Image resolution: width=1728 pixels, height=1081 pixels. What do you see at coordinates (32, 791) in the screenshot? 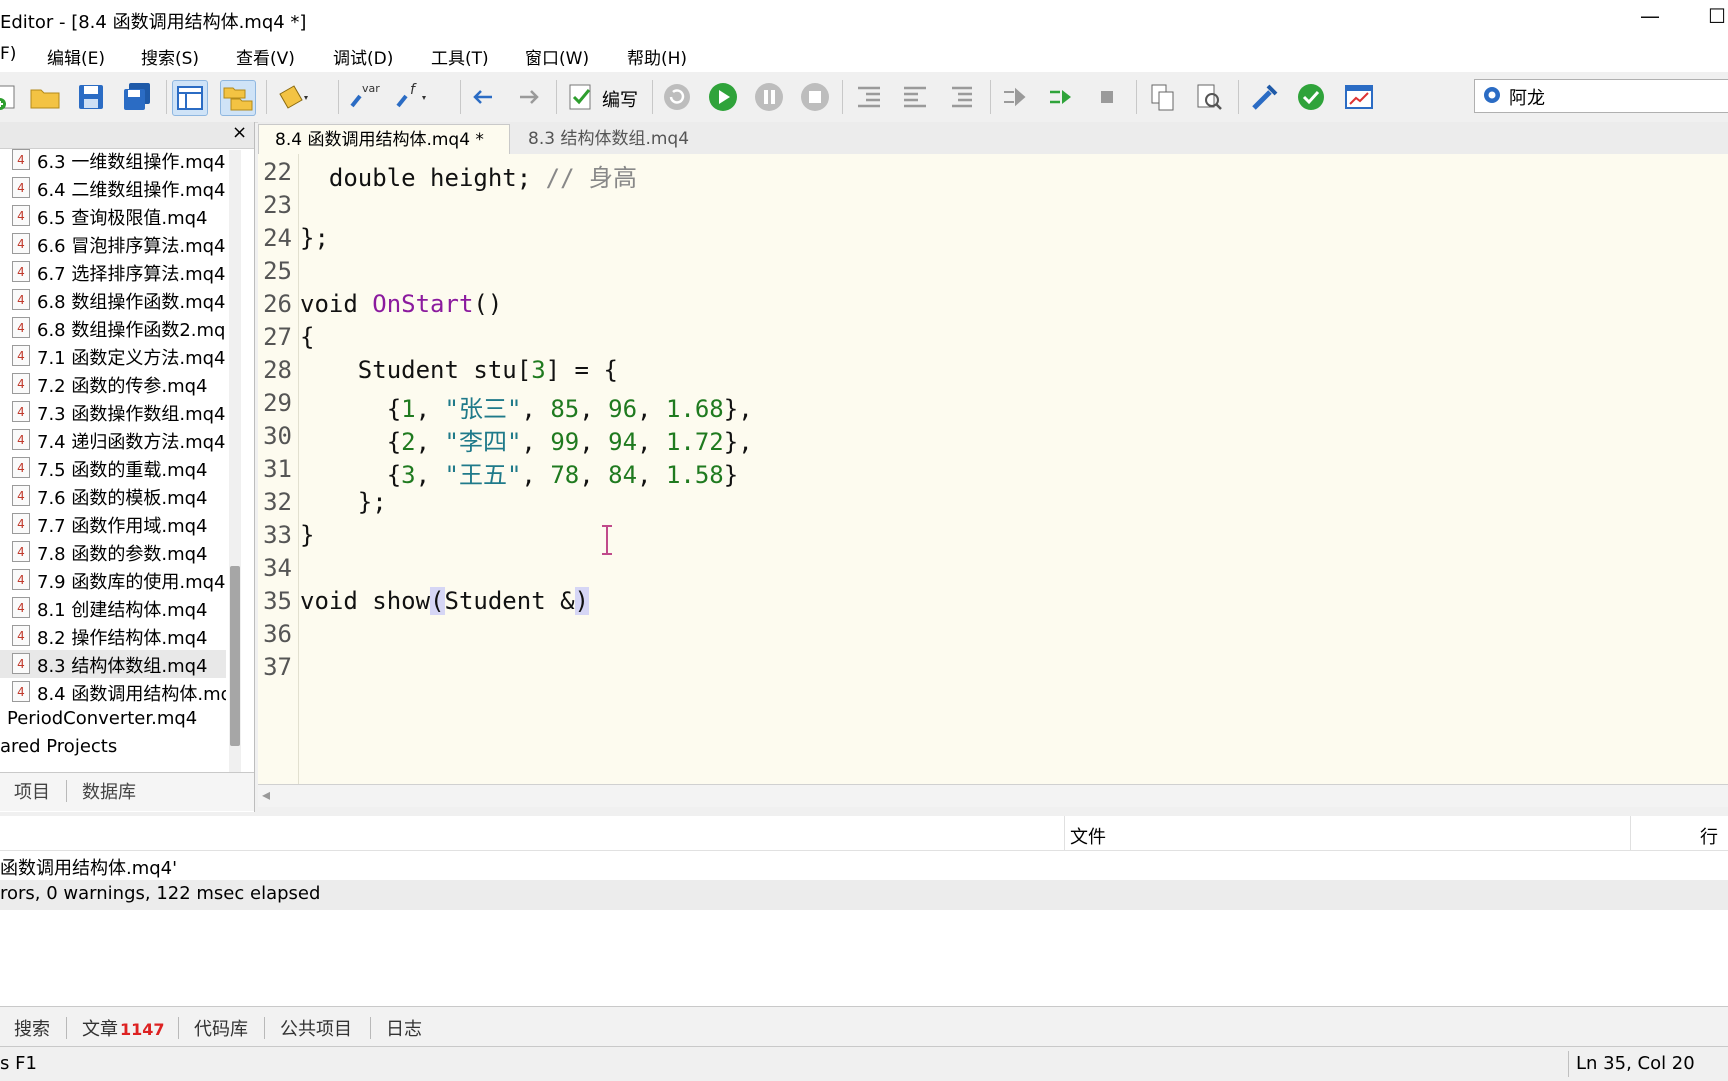
I see `tab-projects: 项目` at bounding box center [32, 791].